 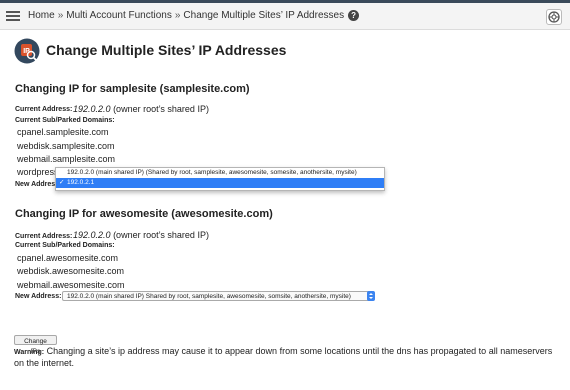 I want to click on breadcrumb-section: Multi Account Functions, so click(x=119, y=15).